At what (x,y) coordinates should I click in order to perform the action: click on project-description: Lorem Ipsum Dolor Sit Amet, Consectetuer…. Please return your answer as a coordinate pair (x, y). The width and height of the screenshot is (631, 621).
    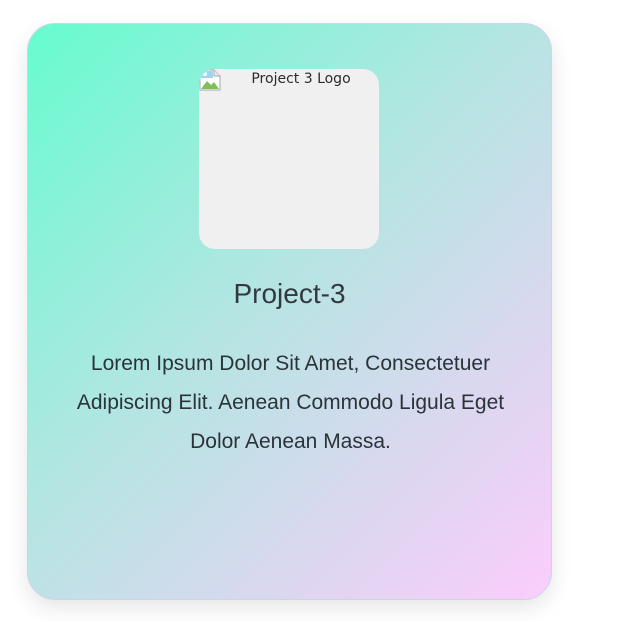
    Looking at the image, I should click on (290, 402).